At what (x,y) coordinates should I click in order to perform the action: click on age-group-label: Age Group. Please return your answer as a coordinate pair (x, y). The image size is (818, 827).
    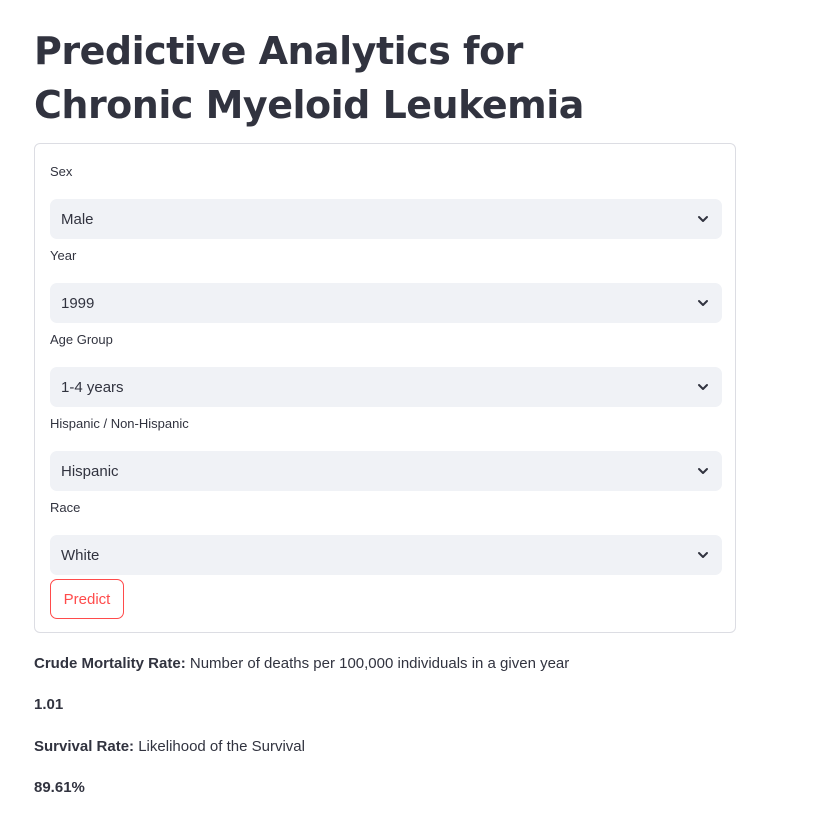
    Looking at the image, I should click on (81, 339).